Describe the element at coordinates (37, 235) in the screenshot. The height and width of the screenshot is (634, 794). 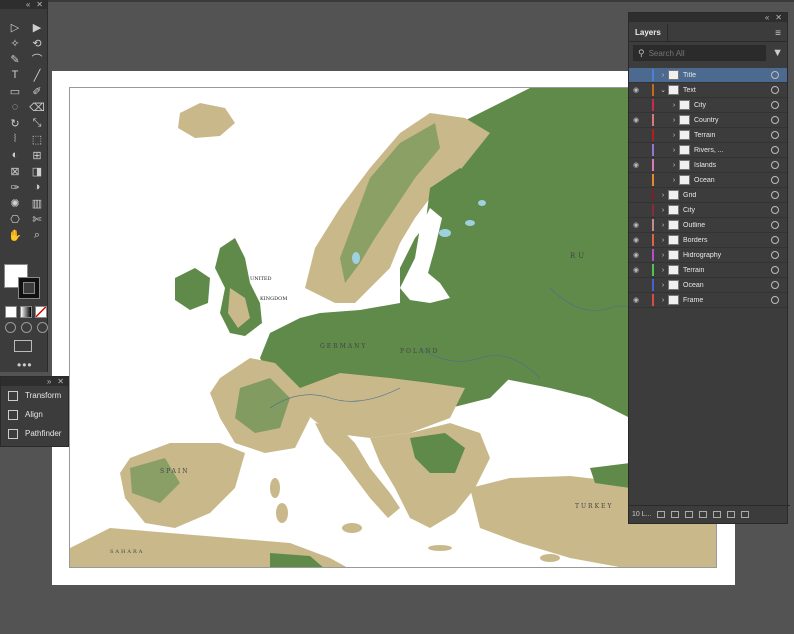
I see `zoom-tool-icon: ⌕` at that location.